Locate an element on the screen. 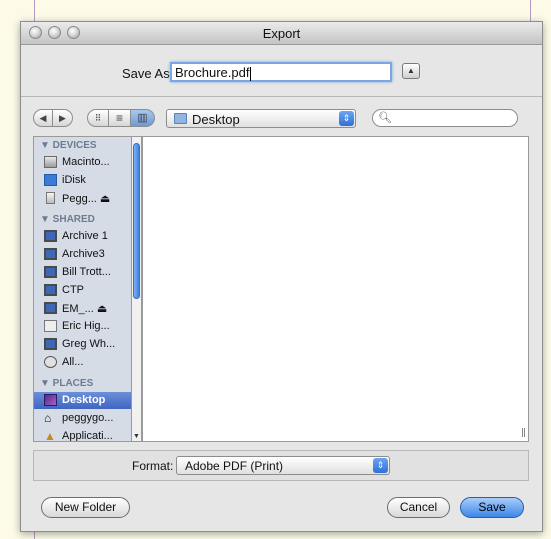 The height and width of the screenshot is (539, 551). new-folder-label: New Folder is located at coordinates (85, 507).